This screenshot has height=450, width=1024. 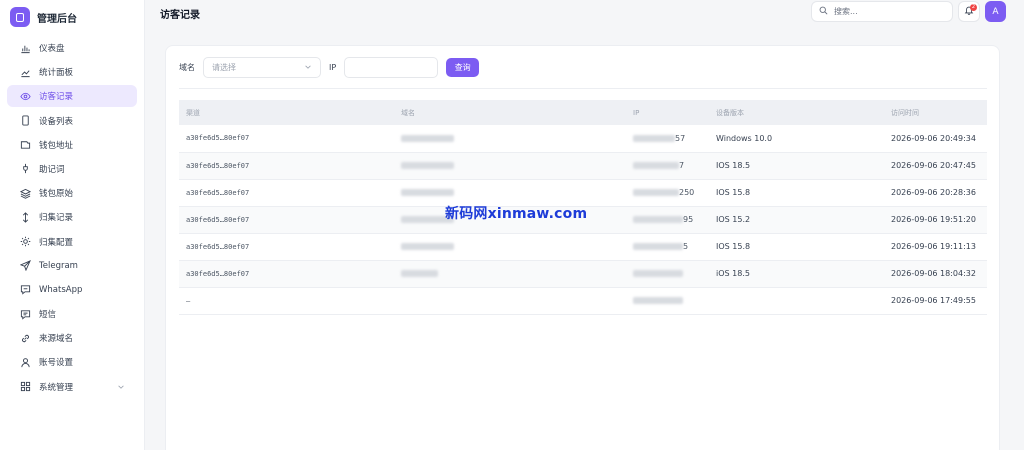 I want to click on sidebar-item-2: 访客记录, so click(x=72, y=96).